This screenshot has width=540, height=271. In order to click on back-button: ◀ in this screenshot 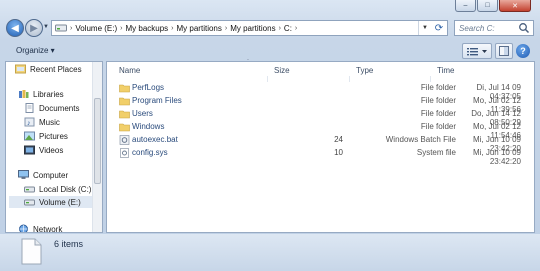, I will do `click(15, 28)`.